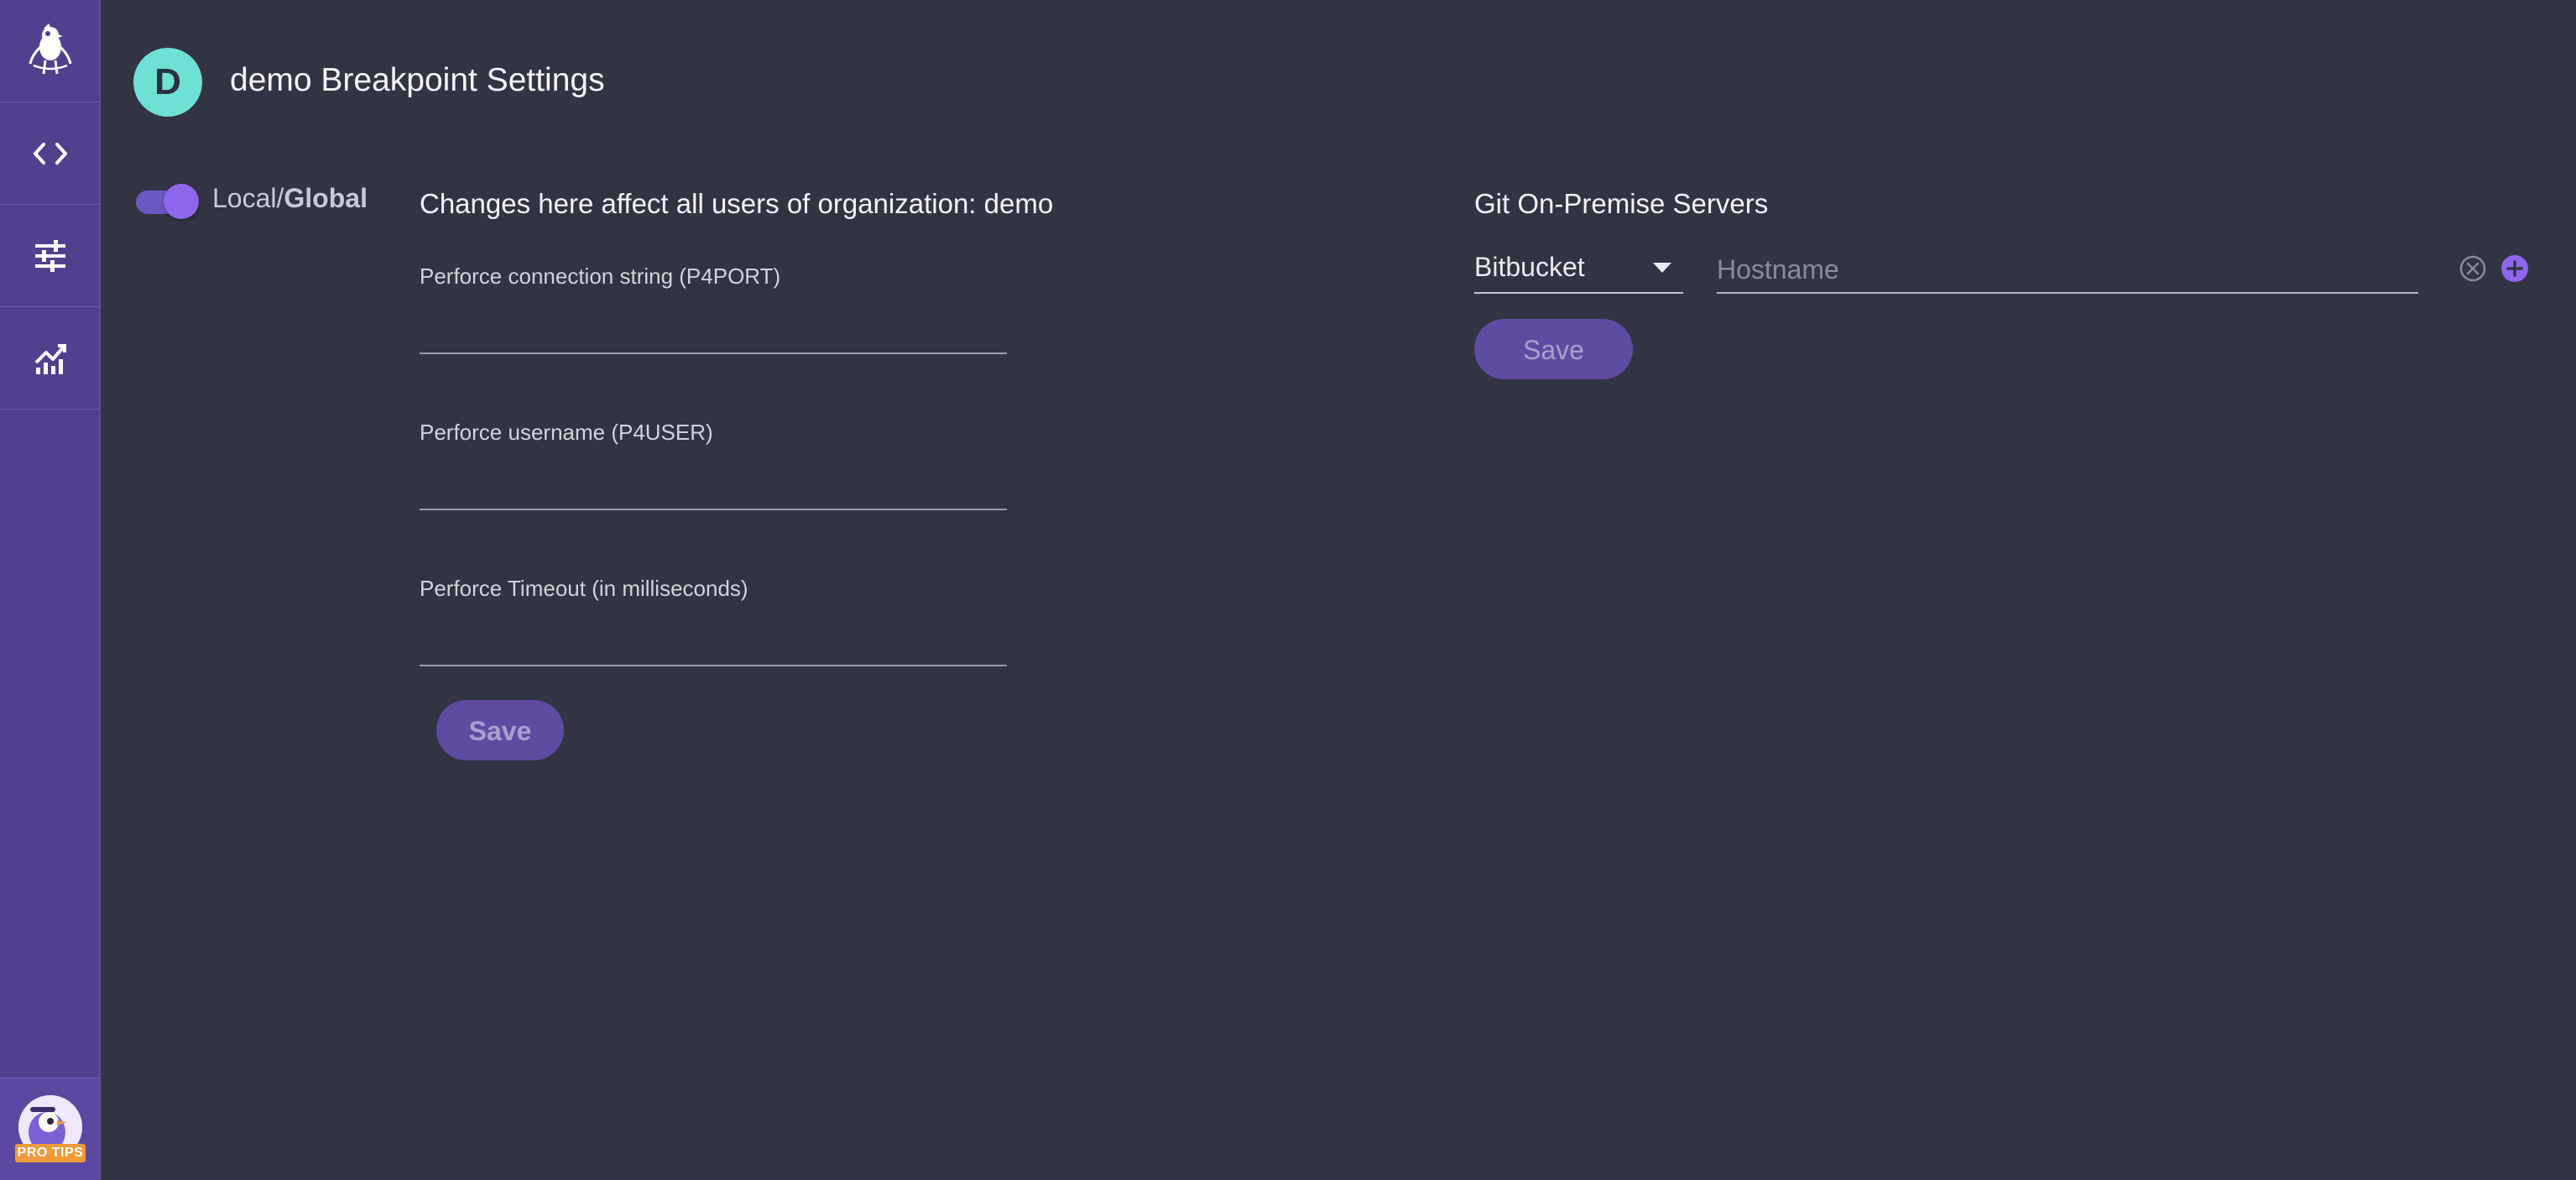 The image size is (2576, 1180). What do you see at coordinates (713, 335) in the screenshot?
I see `p4port-input` at bounding box center [713, 335].